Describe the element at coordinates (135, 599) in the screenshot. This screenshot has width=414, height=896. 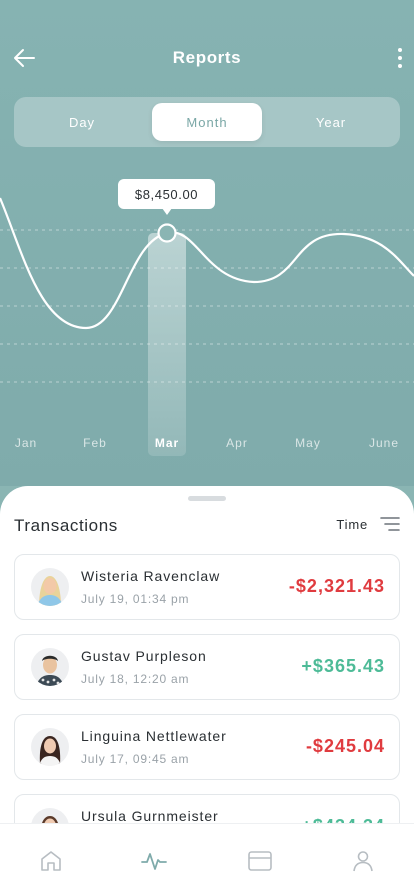
I see `transaction-date: July 19, 01:34 pm` at that location.